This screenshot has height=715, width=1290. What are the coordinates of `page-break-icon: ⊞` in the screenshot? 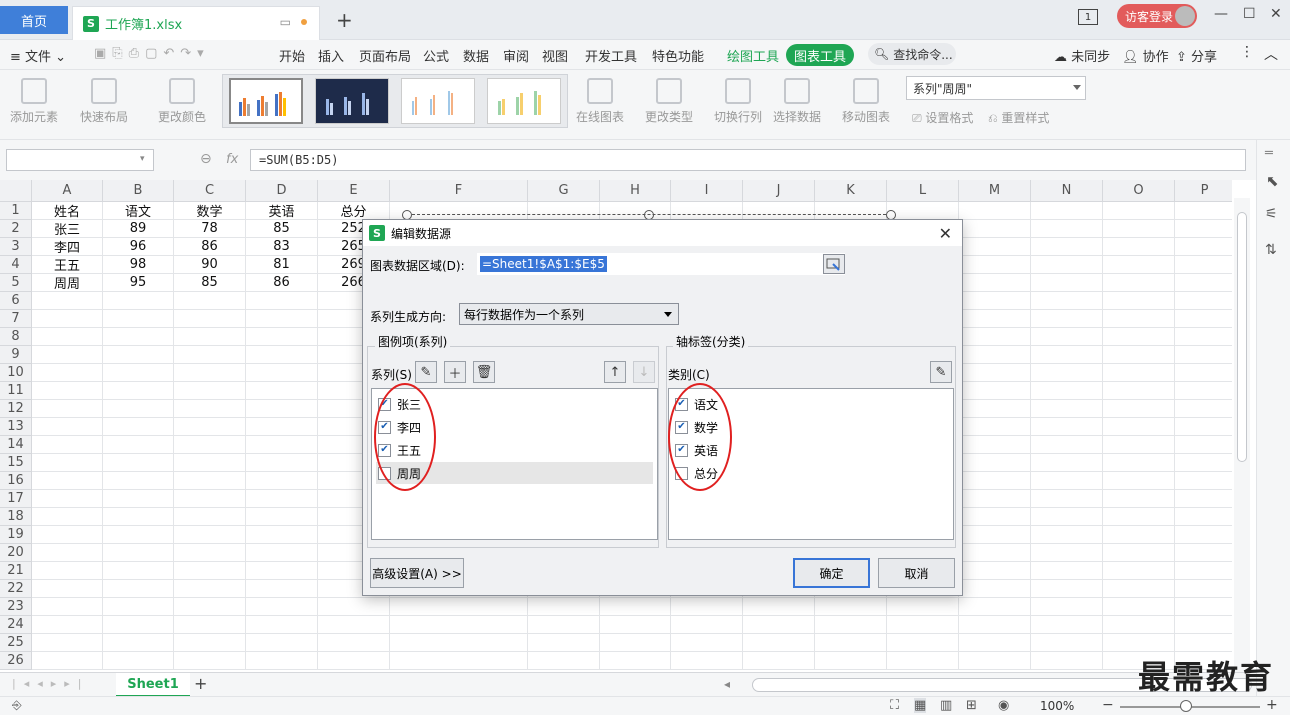 It's located at (971, 705).